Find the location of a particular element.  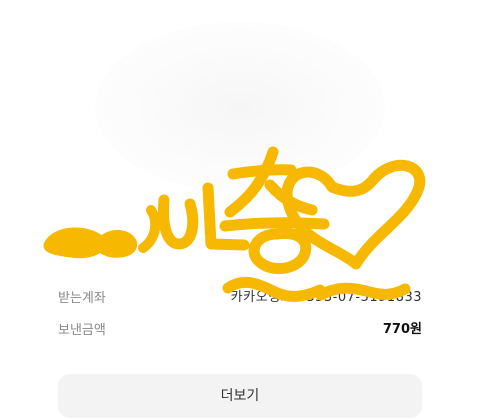

sent-amount-label: 보낸금액 is located at coordinates (82, 330).